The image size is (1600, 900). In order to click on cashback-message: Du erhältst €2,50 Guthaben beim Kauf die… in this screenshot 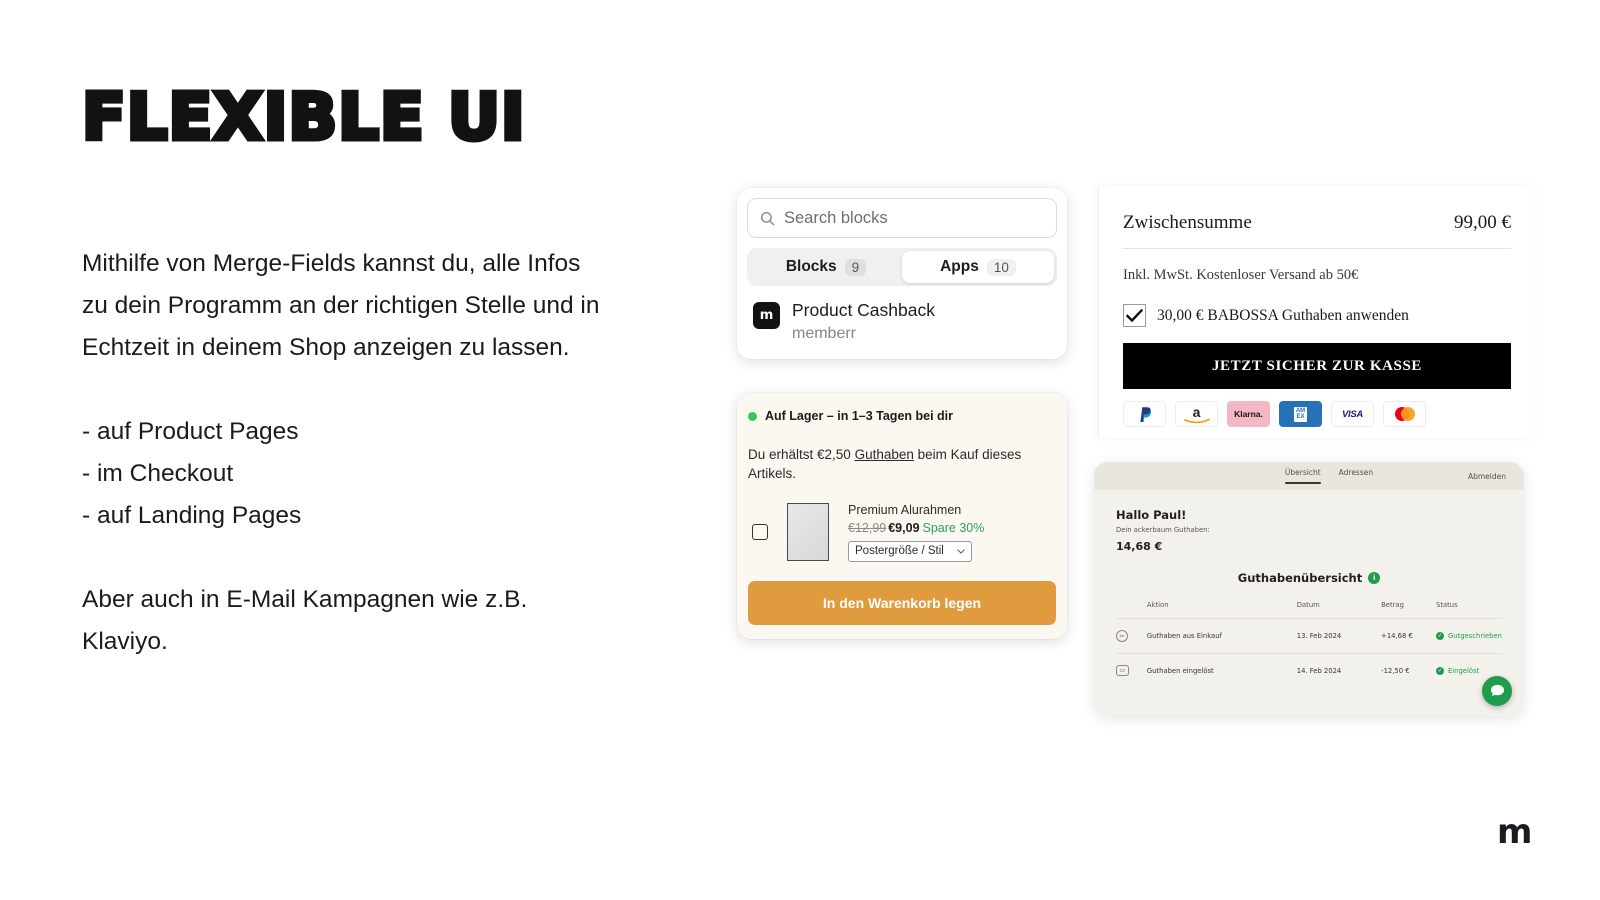, I will do `click(902, 464)`.